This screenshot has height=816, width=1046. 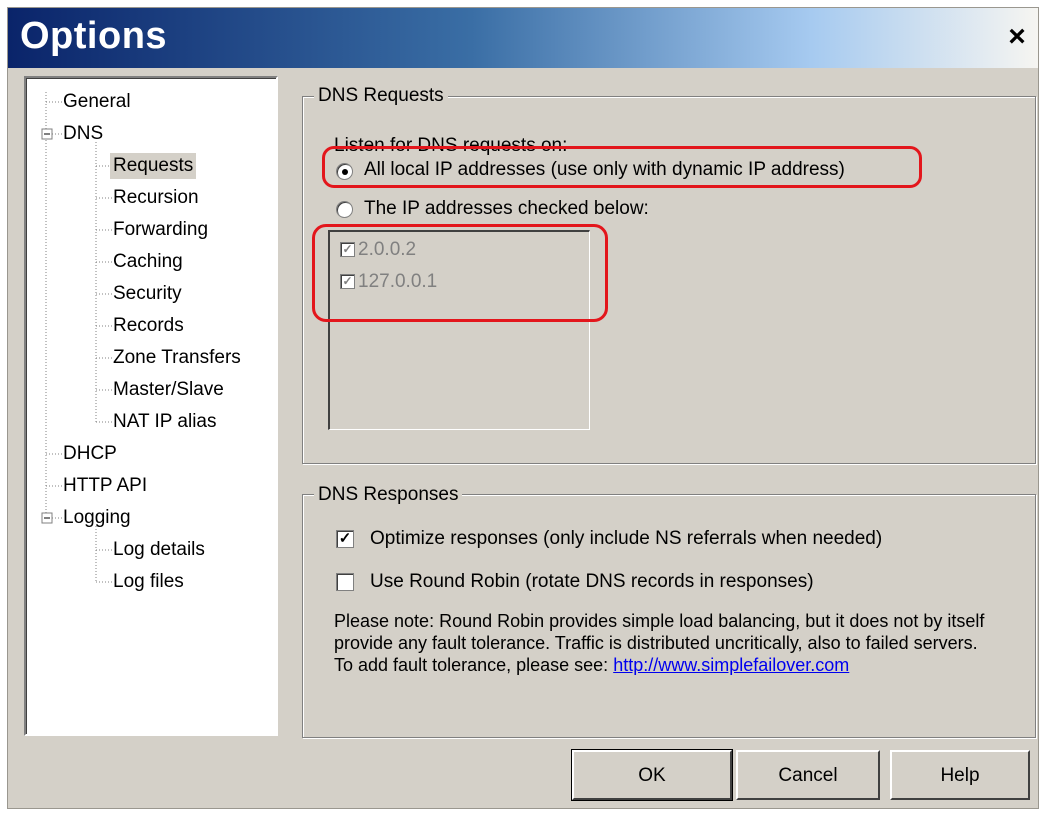 I want to click on radio-checked-ip, so click(x=344, y=209).